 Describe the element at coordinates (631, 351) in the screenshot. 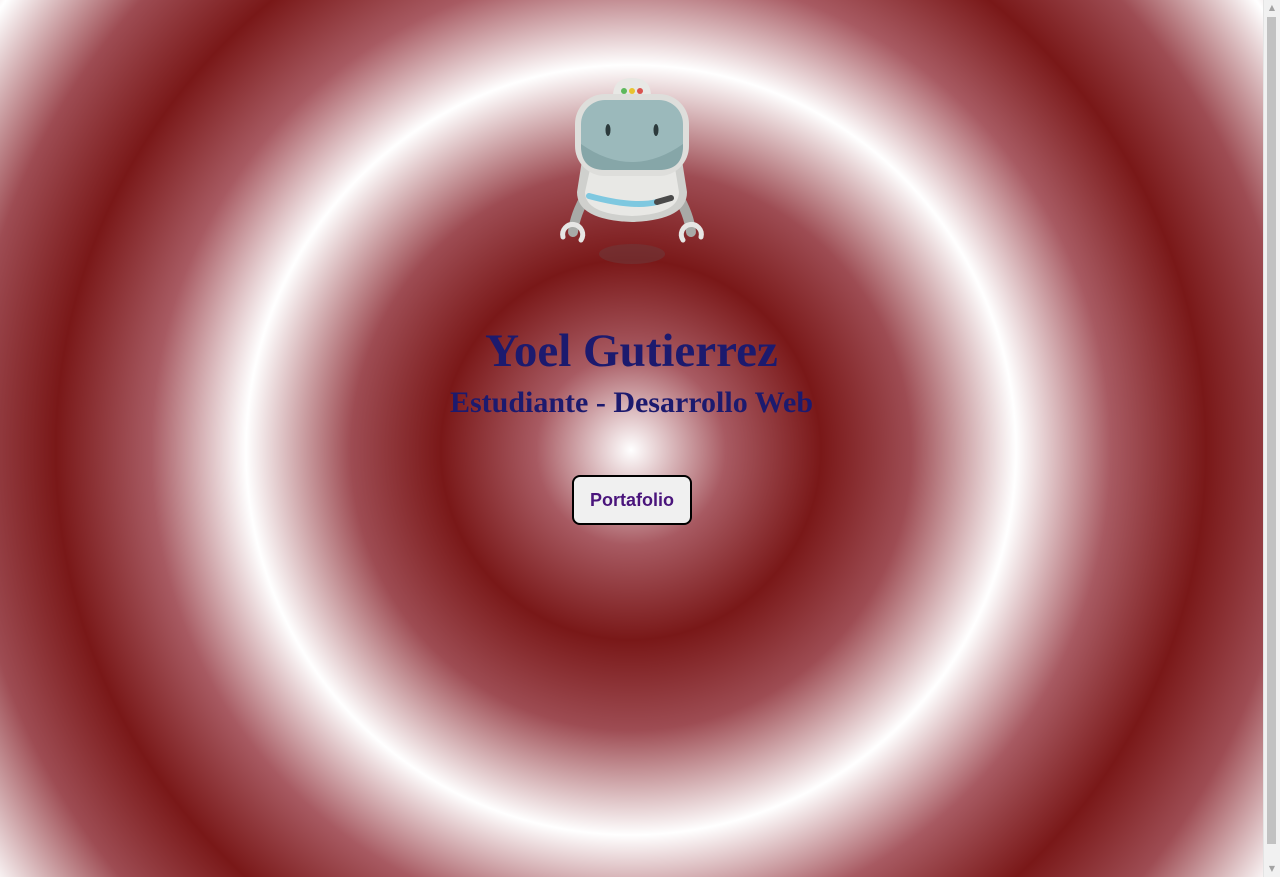

I see `profile-name: Yoel Gutierrez` at that location.